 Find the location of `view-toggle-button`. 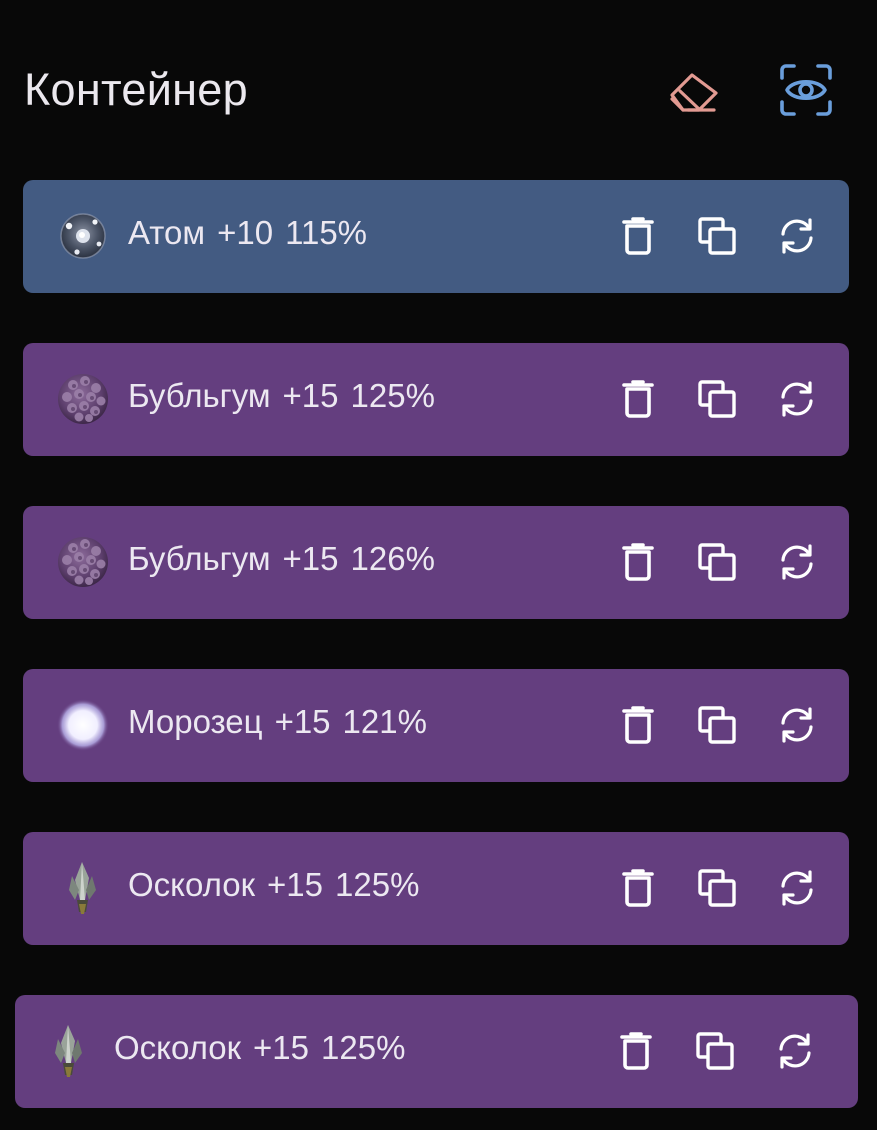

view-toggle-button is located at coordinates (806, 90).